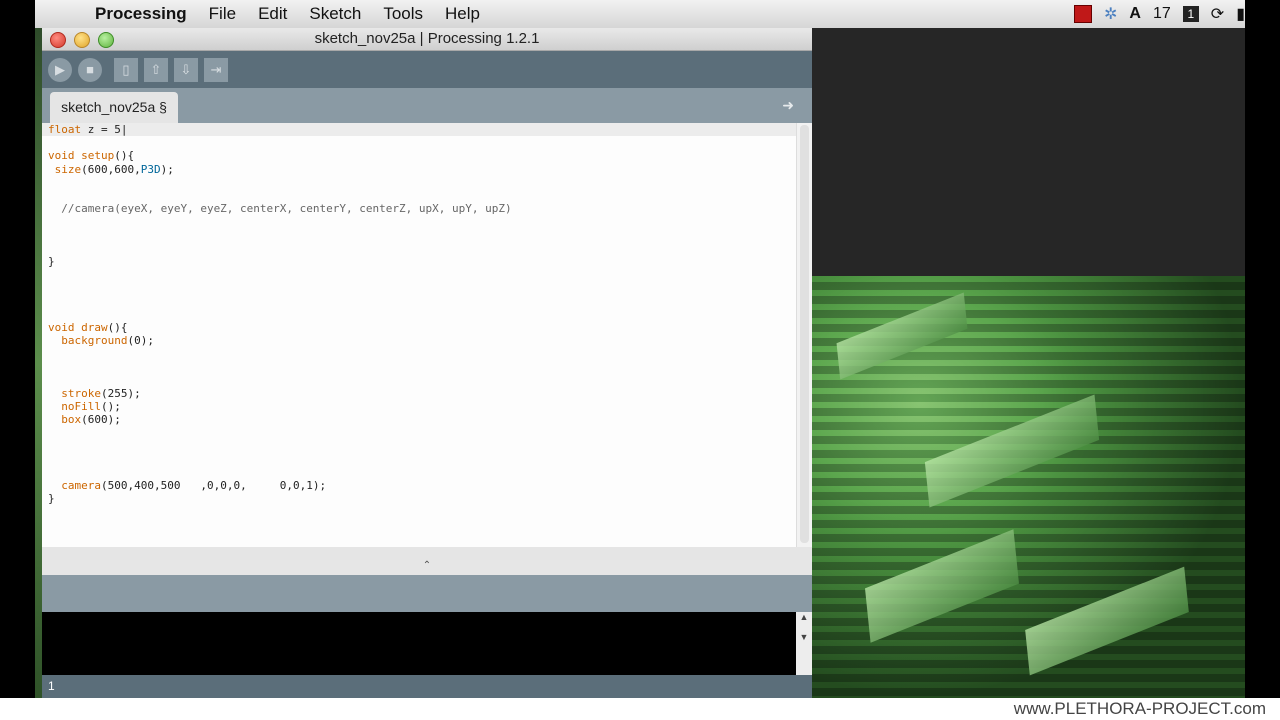 This screenshot has width=1280, height=720. I want to click on code-line: background(0);, so click(280, 340).